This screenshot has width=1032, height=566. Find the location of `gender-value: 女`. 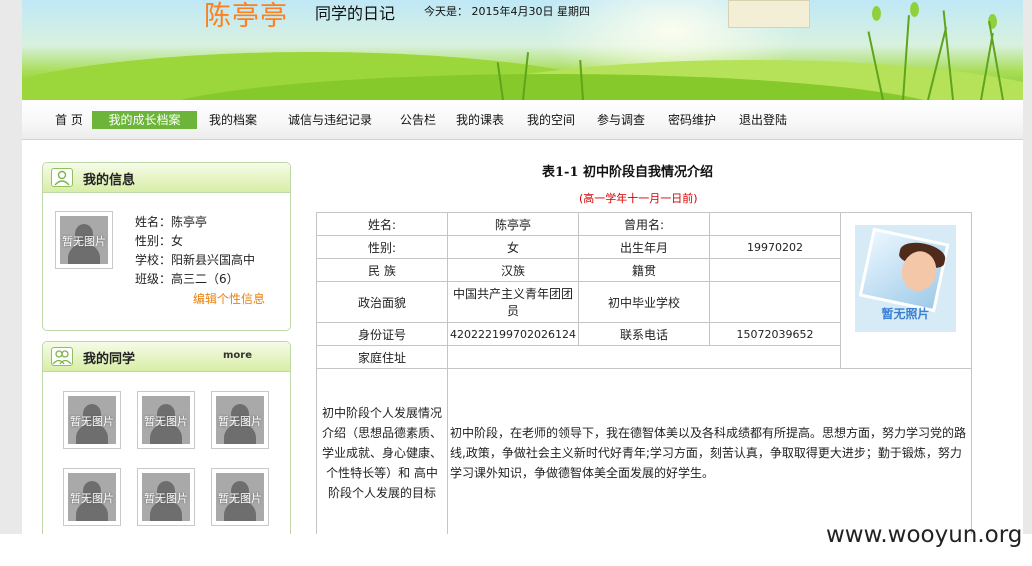

gender-value: 女 is located at coordinates (513, 247).